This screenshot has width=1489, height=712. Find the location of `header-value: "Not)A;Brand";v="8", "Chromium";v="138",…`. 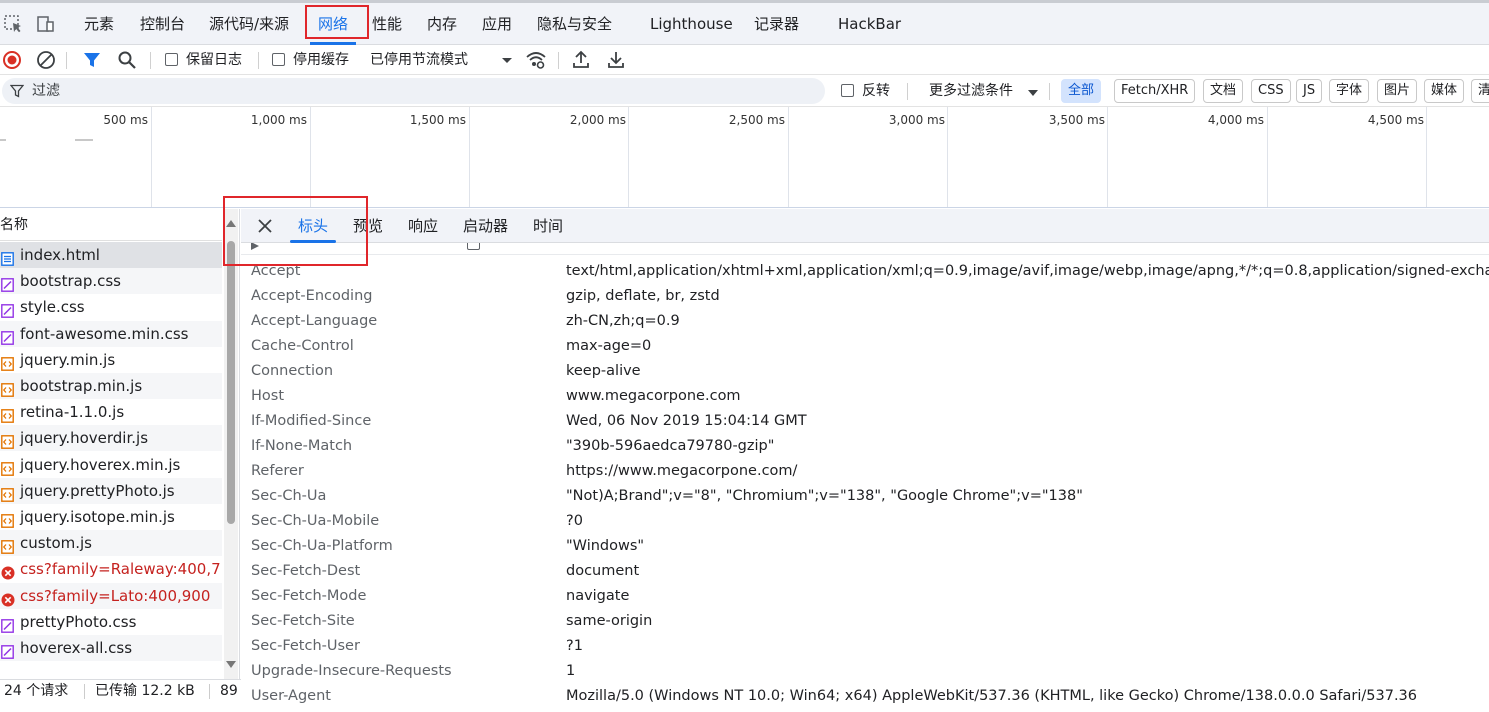

header-value: "Not)A;Brand";v="8", "Chromium";v="138",… is located at coordinates (824, 496).